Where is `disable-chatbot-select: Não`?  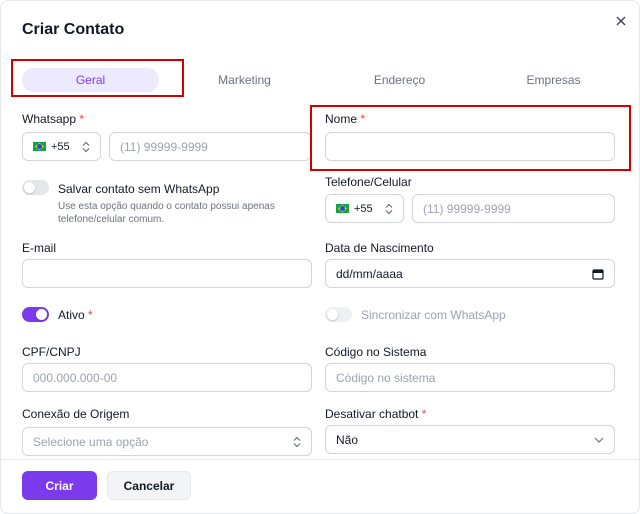 disable-chatbot-select: Não is located at coordinates (470, 439).